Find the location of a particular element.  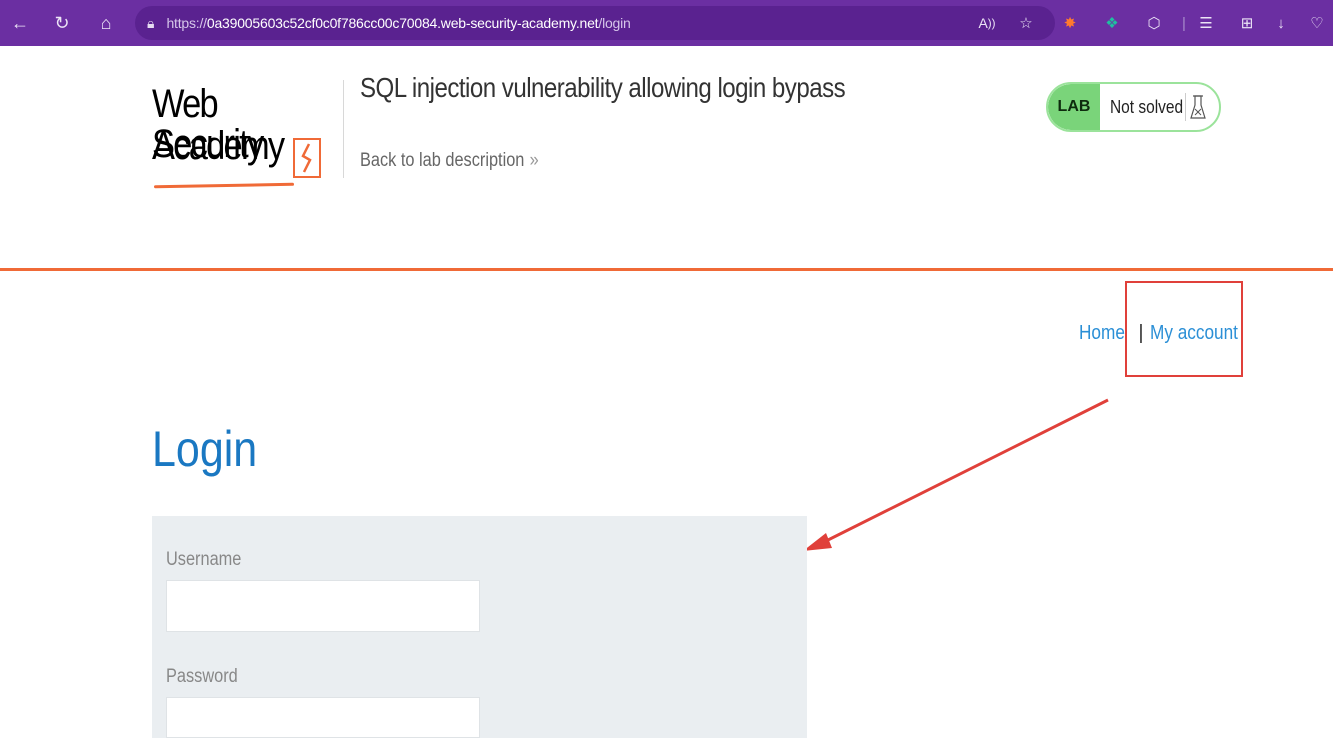

back-link-label: Back to lab description is located at coordinates (442, 160).